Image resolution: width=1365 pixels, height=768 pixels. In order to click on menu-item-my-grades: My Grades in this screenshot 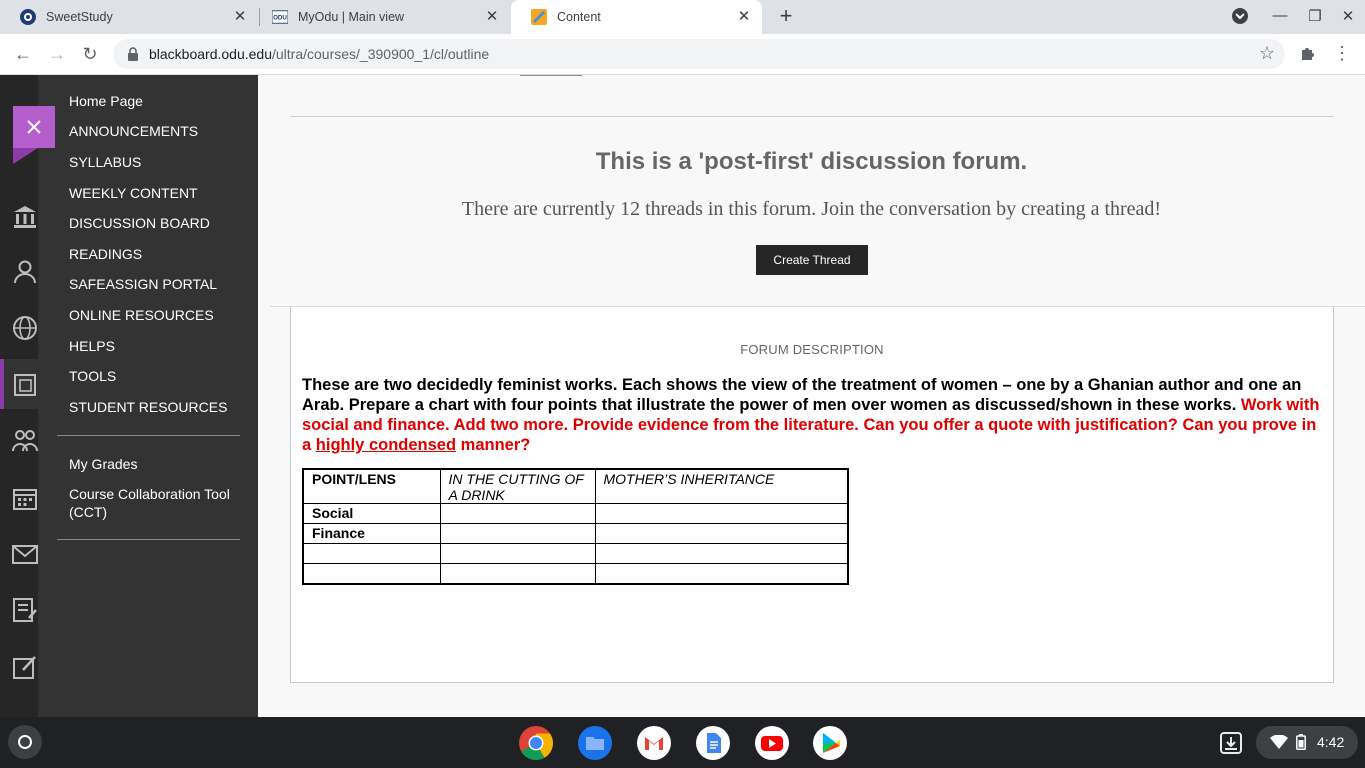, I will do `click(103, 464)`.